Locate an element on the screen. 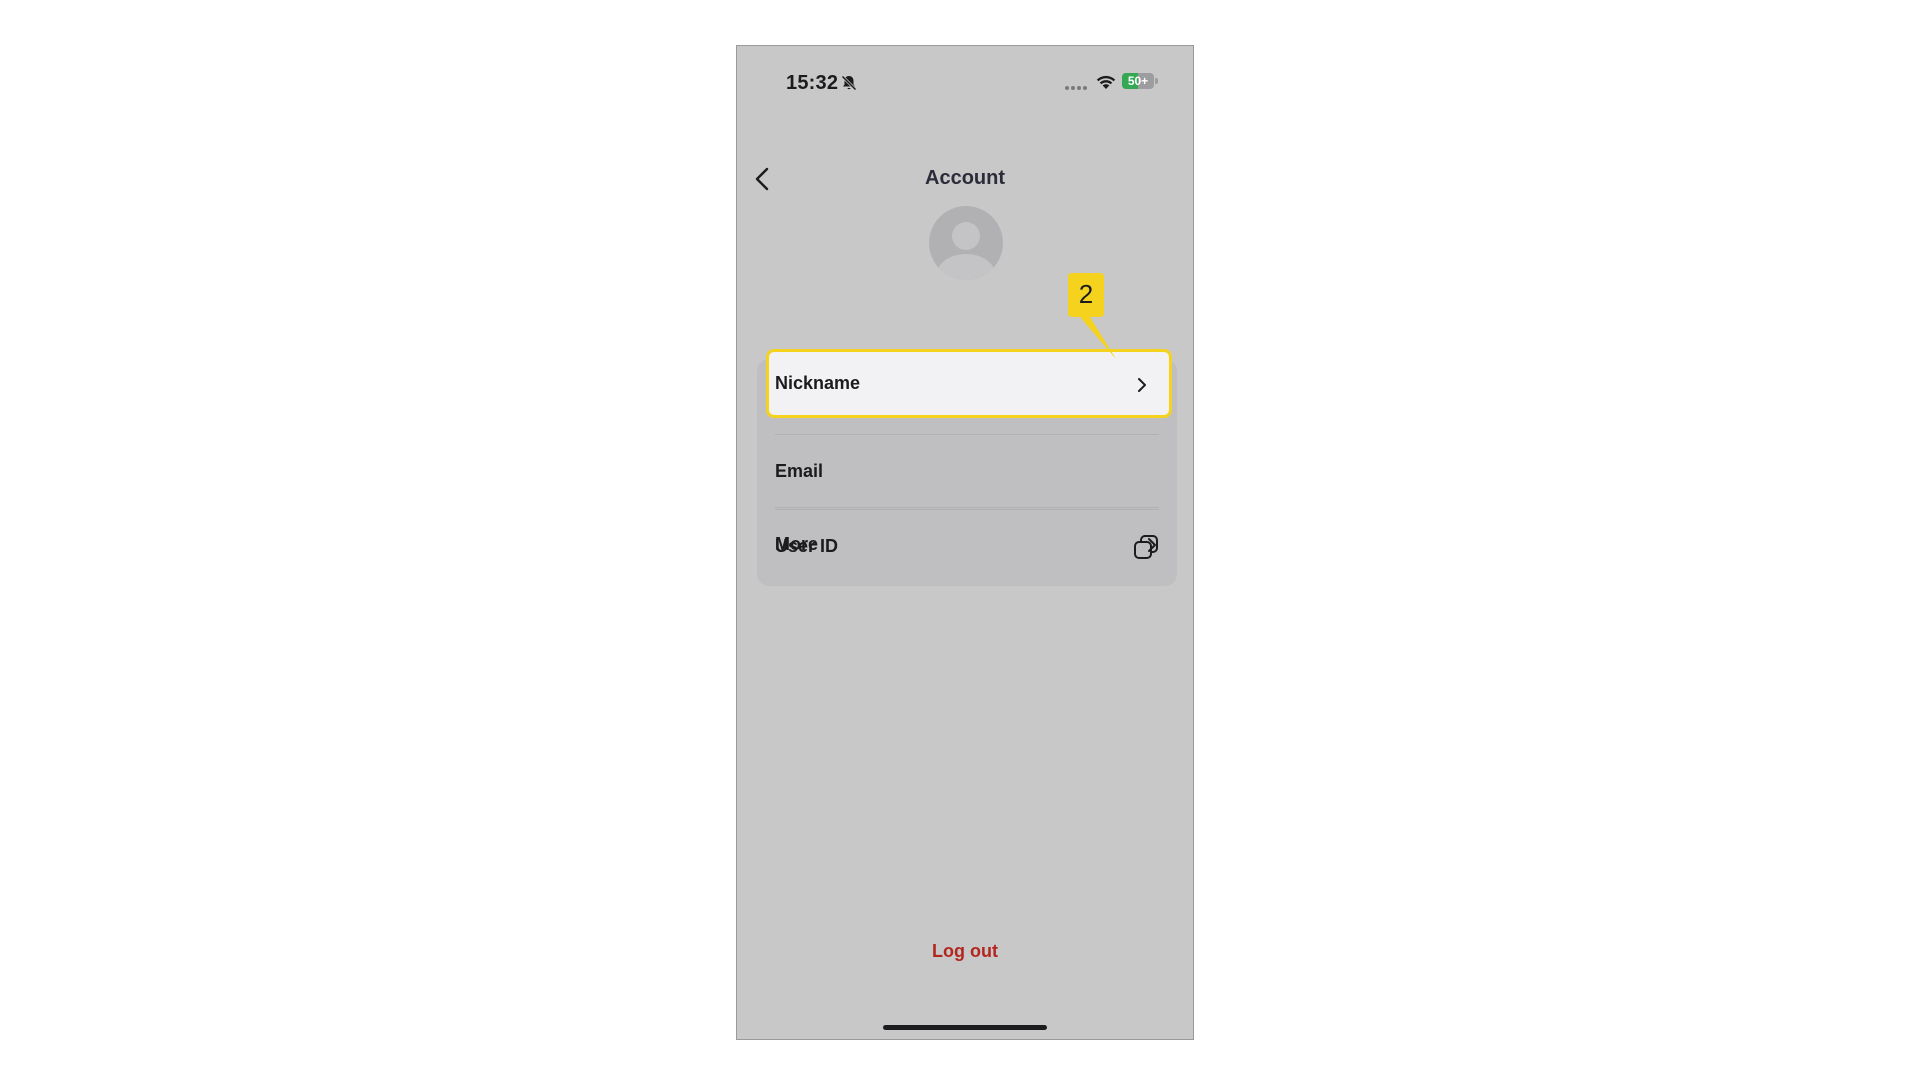 This screenshot has height=1080, width=1920. home-indicator is located at coordinates (965, 1027).